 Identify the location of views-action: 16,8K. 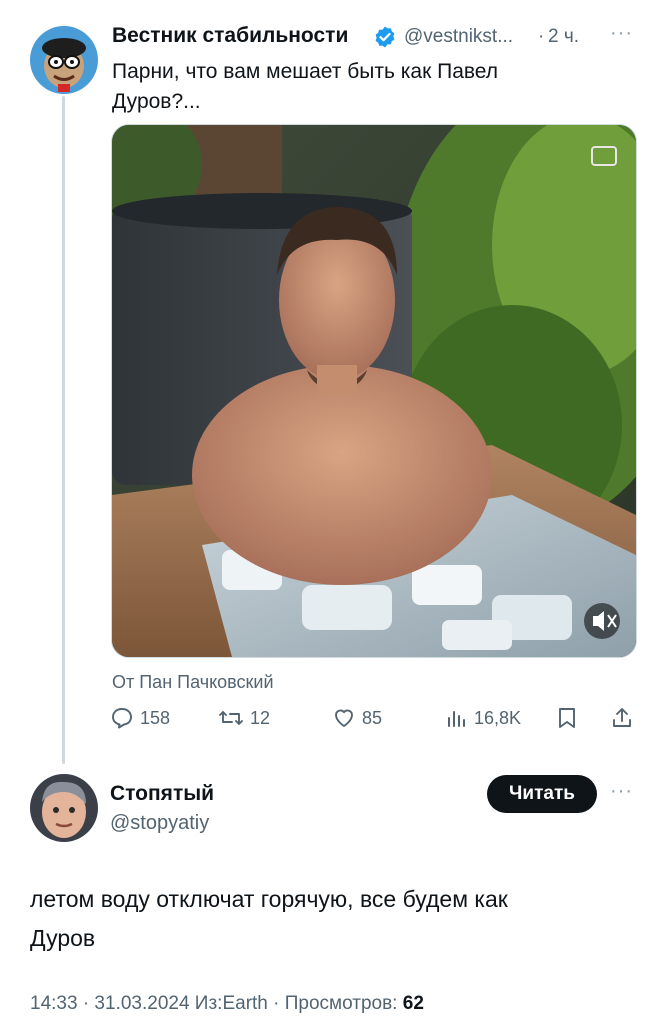
(482, 718).